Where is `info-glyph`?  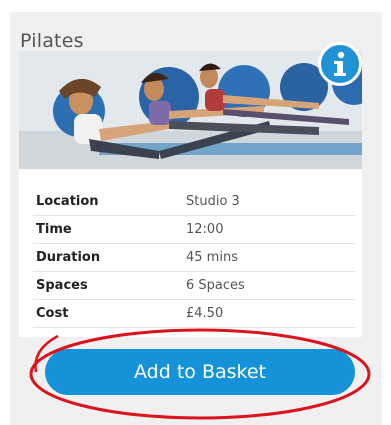 info-glyph is located at coordinates (340, 63).